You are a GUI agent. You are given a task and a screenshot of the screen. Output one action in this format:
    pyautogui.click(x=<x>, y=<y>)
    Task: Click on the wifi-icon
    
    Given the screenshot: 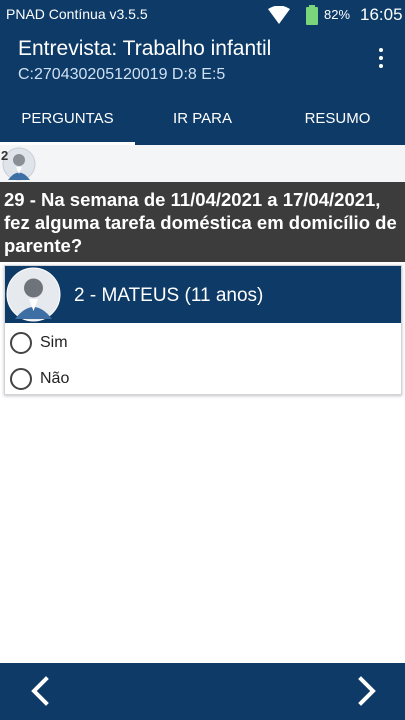 What is the action you would take?
    pyautogui.click(x=279, y=14)
    